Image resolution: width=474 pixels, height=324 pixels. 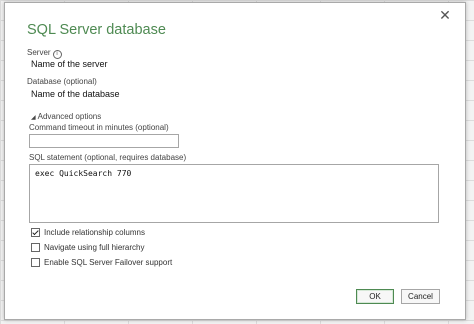 I want to click on option-enable-failover-support: Enable SQL Server Failover support, so click(x=101, y=262).